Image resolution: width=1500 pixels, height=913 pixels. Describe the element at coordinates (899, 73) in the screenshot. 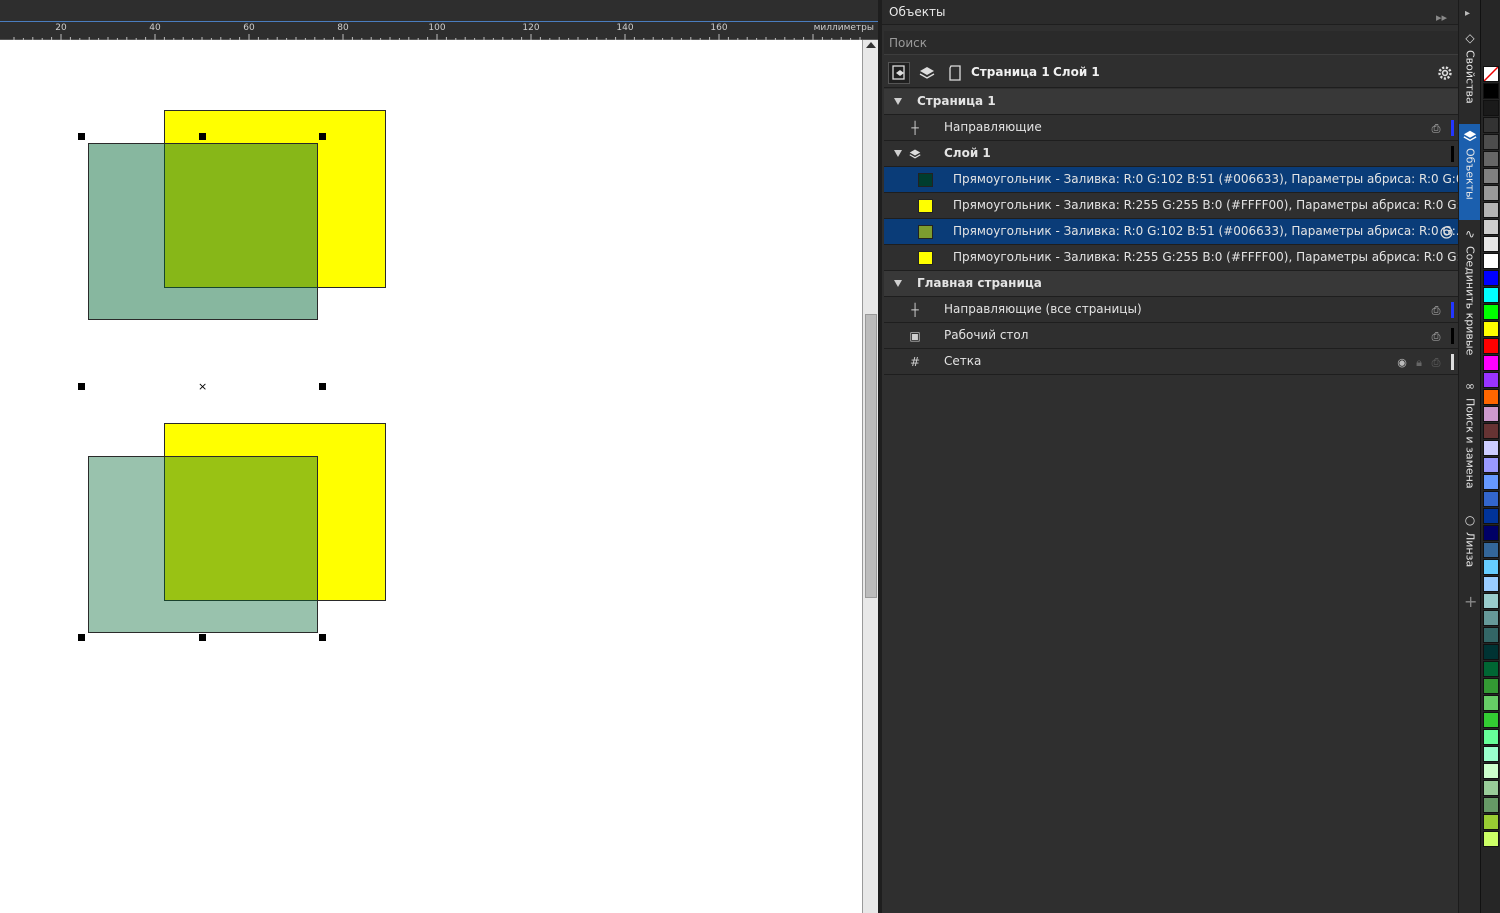

I see `page-view-icon` at that location.